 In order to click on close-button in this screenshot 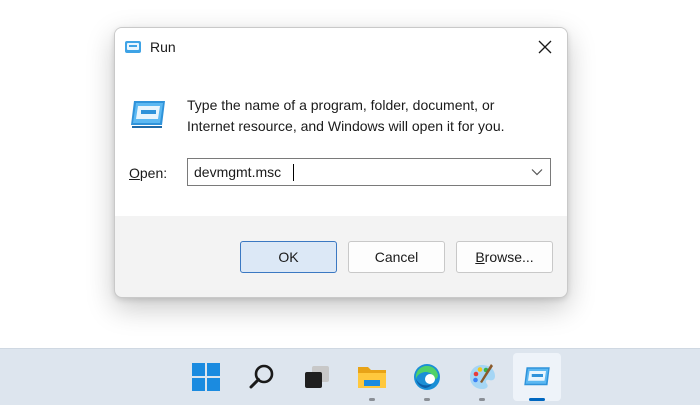, I will do `click(545, 47)`.